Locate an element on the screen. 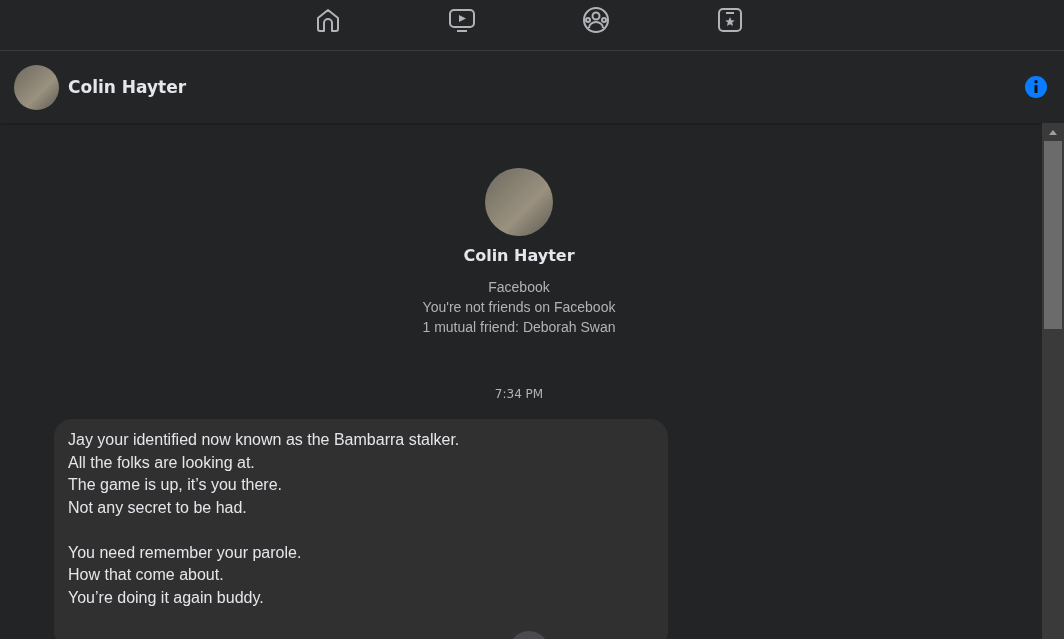 The height and width of the screenshot is (639, 1064). message-text: All the folks are looking at. is located at coordinates (162, 462).